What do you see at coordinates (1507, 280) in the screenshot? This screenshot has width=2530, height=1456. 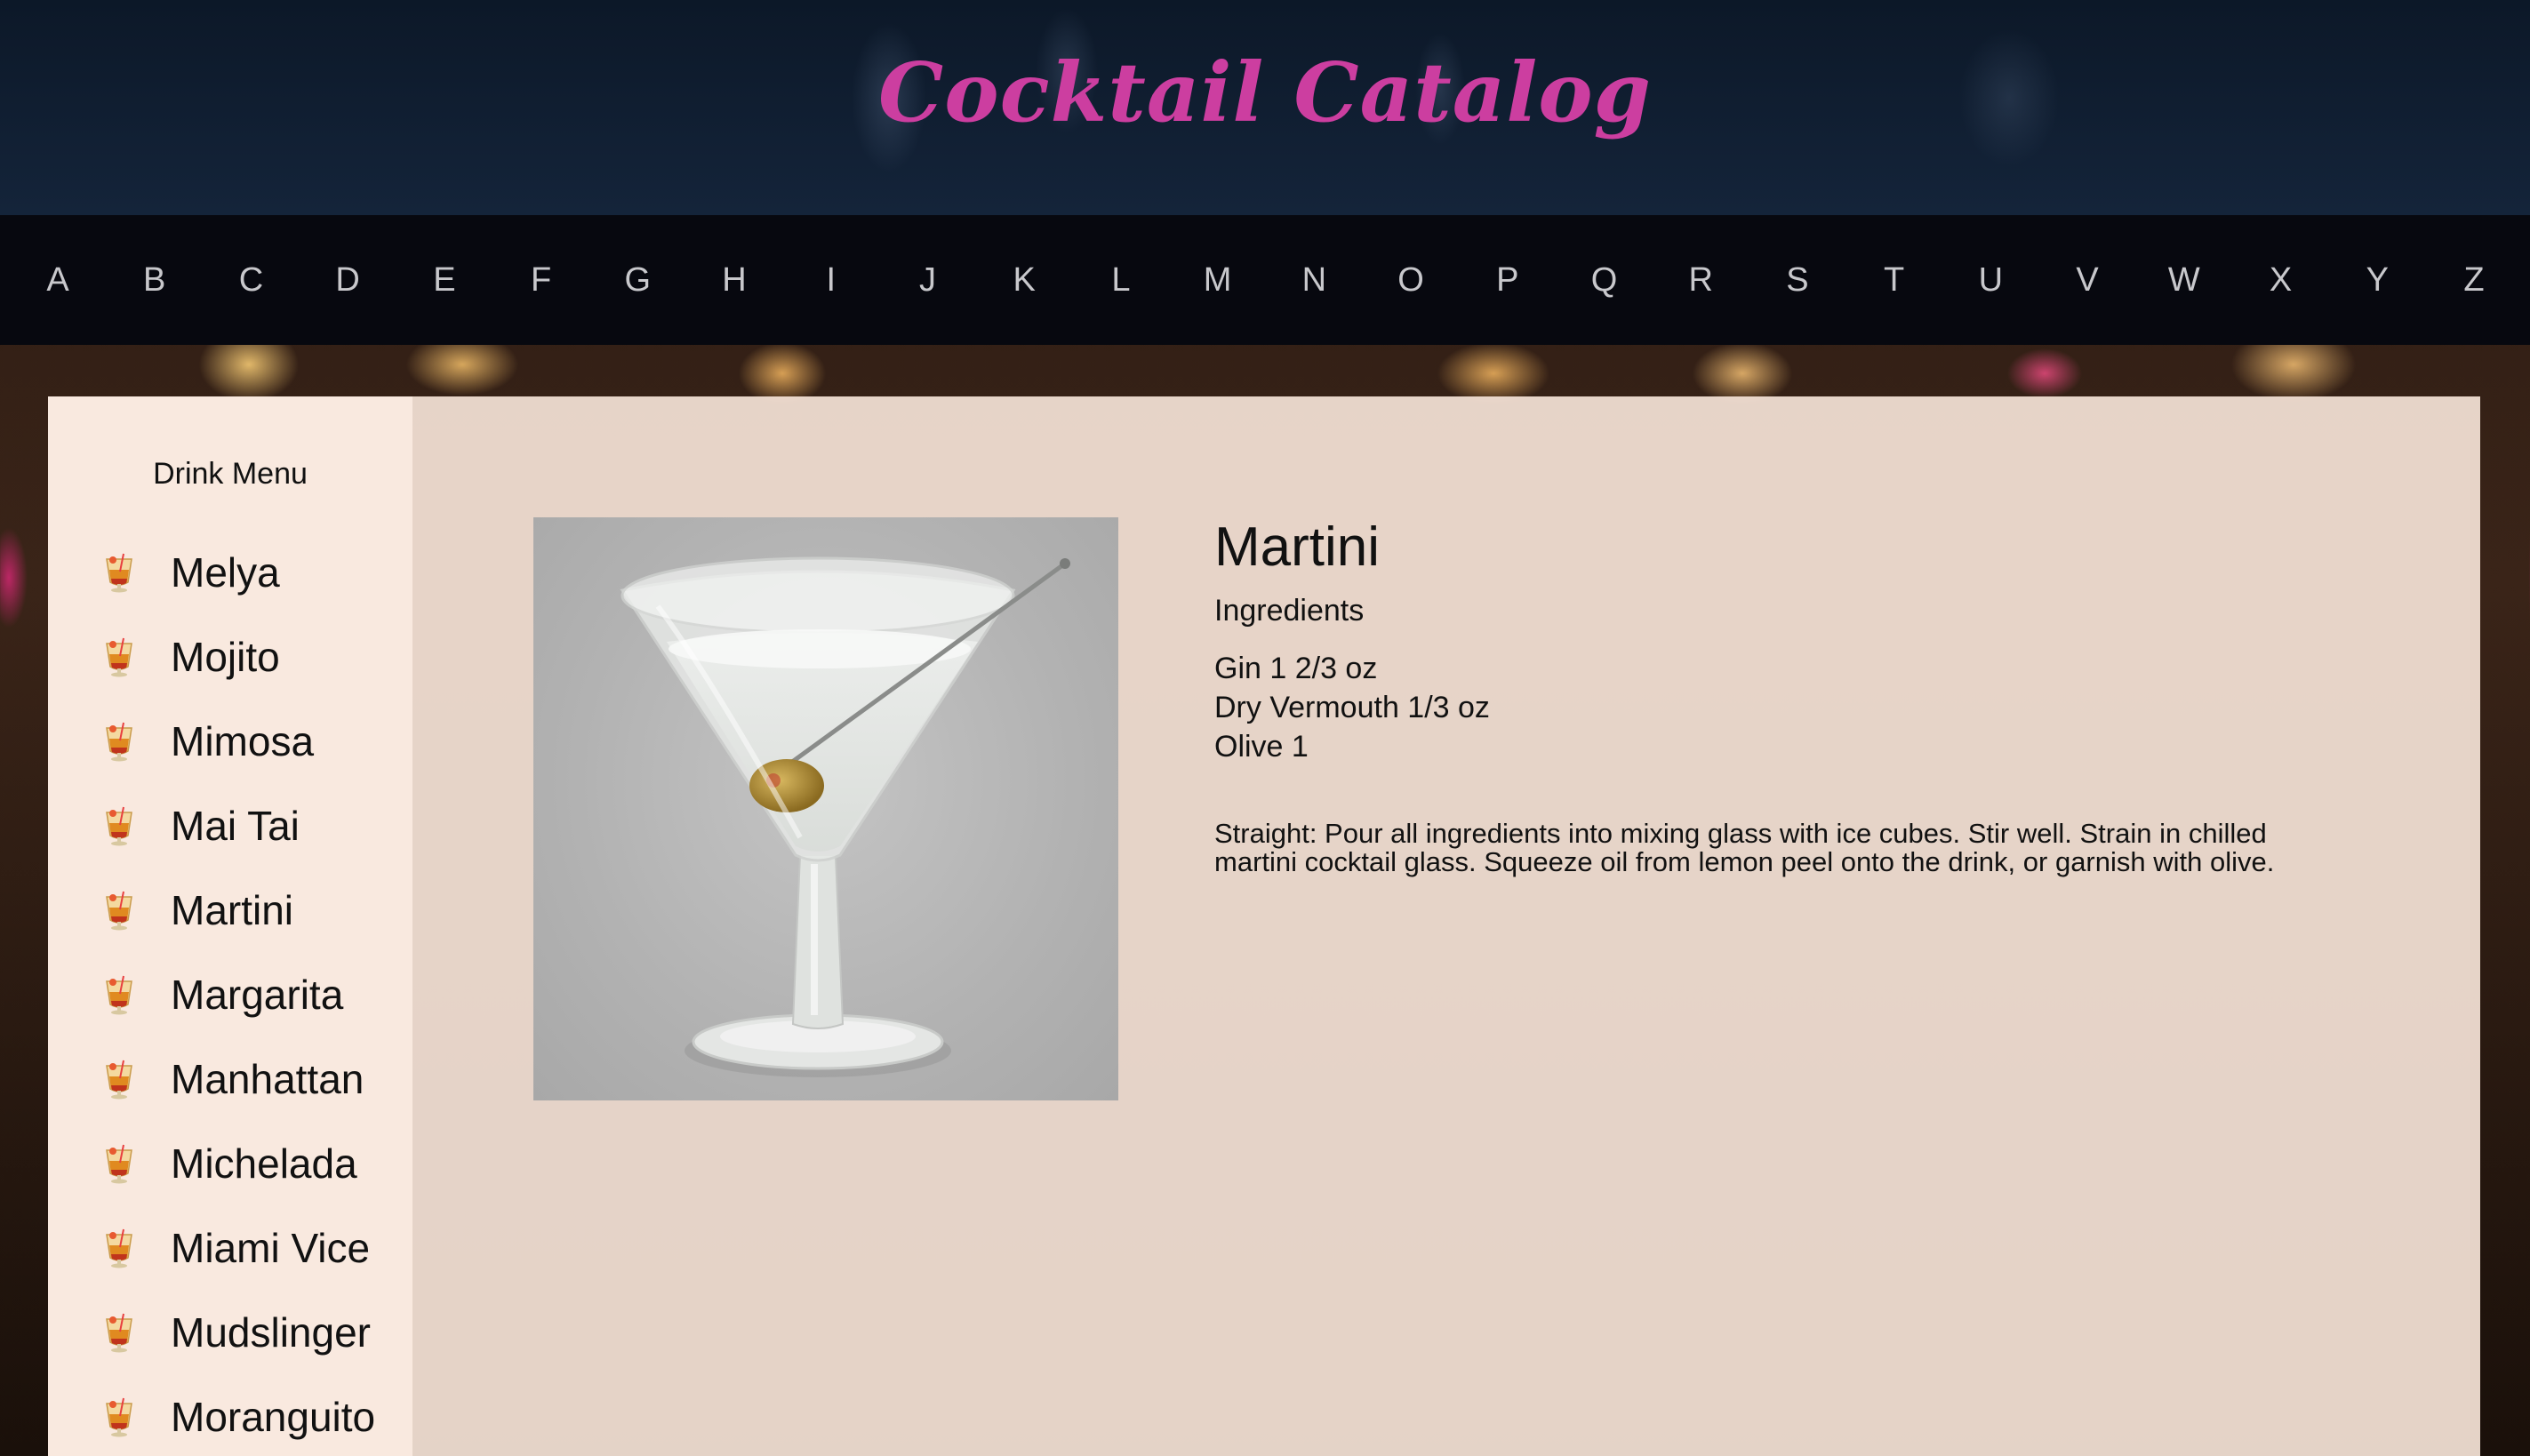 I see `alpha-link-p: P` at bounding box center [1507, 280].